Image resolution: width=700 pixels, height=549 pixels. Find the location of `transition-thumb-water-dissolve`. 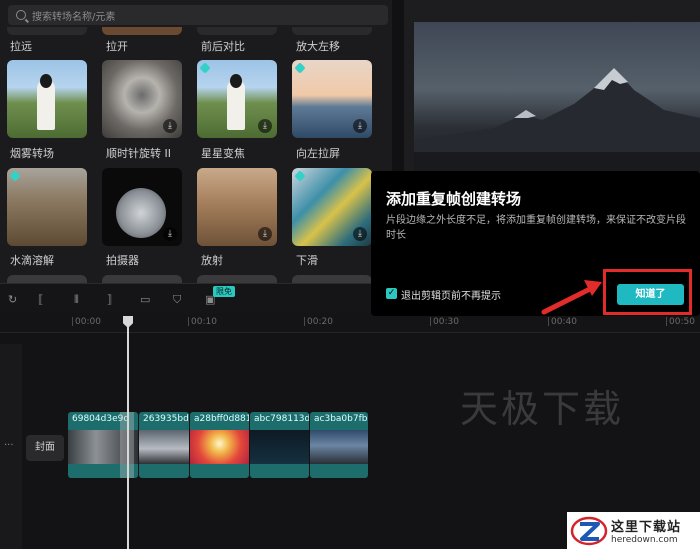

transition-thumb-water-dissolve is located at coordinates (47, 207).